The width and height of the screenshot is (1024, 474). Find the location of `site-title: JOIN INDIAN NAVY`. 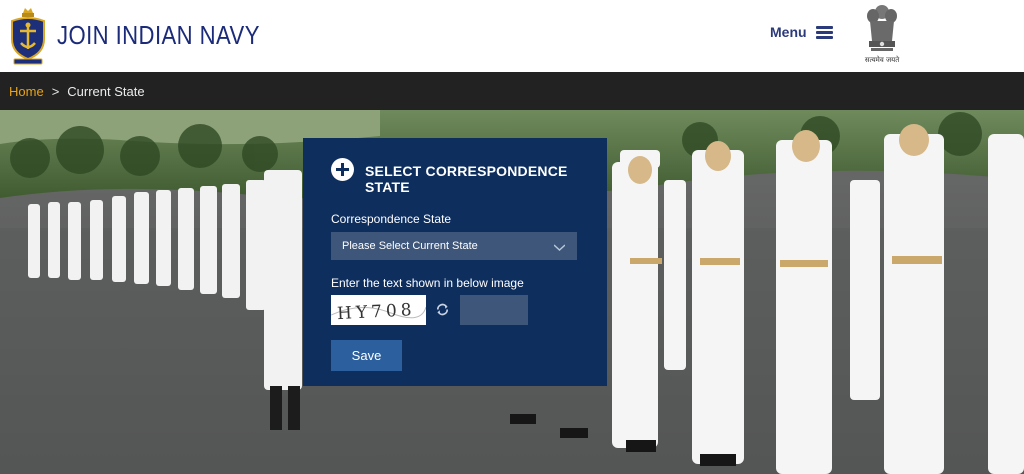

site-title: JOIN INDIAN NAVY is located at coordinates (158, 35).